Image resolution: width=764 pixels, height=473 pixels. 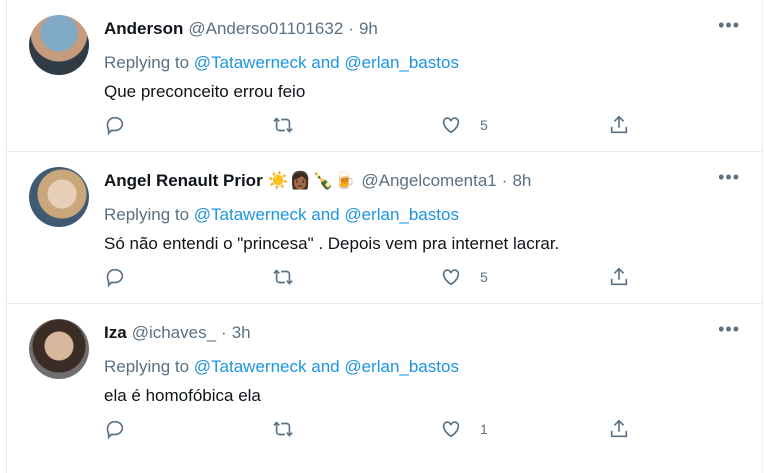 I want to click on tweet-text: ela é homofóbica ela, so click(x=182, y=395).